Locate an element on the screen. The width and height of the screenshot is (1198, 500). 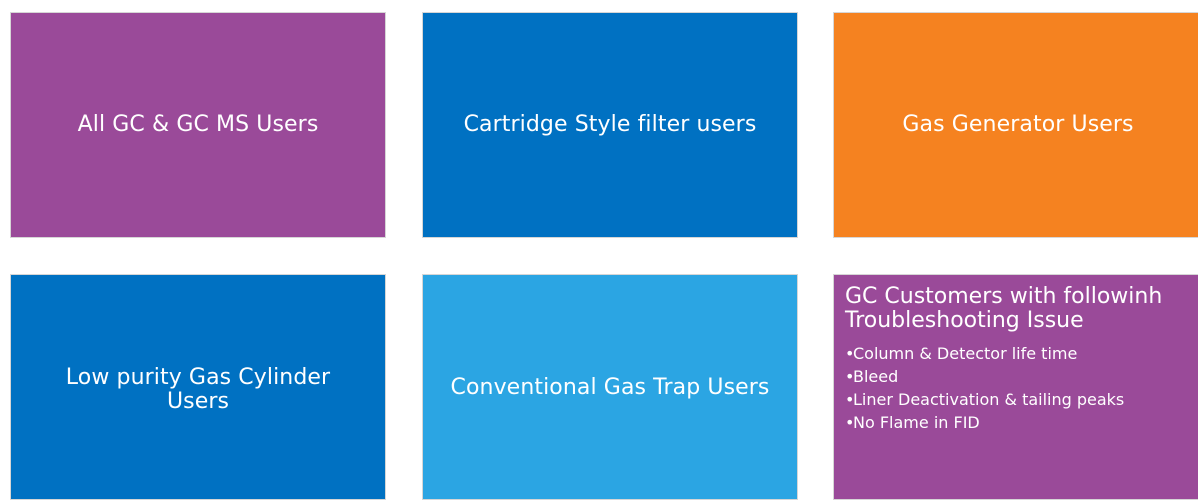
tile-label: Gas Generator Users is located at coordinates (1018, 125).